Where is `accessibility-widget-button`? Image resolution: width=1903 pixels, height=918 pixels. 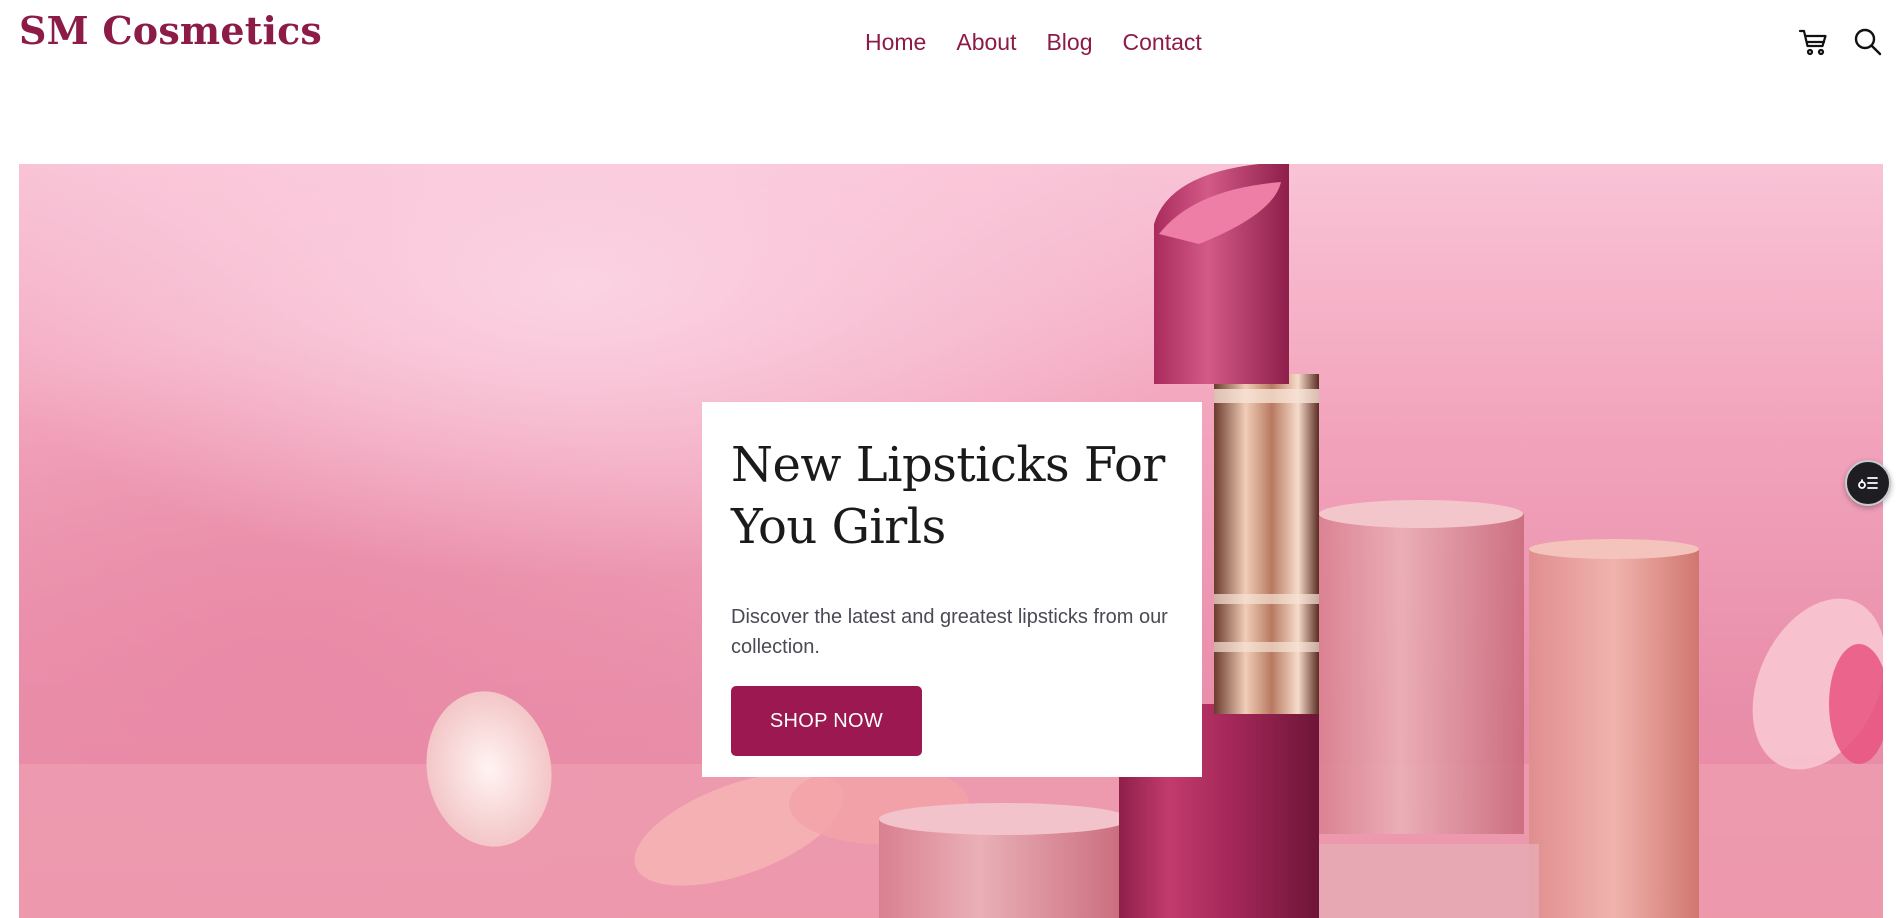
accessibility-widget-button is located at coordinates (1868, 483).